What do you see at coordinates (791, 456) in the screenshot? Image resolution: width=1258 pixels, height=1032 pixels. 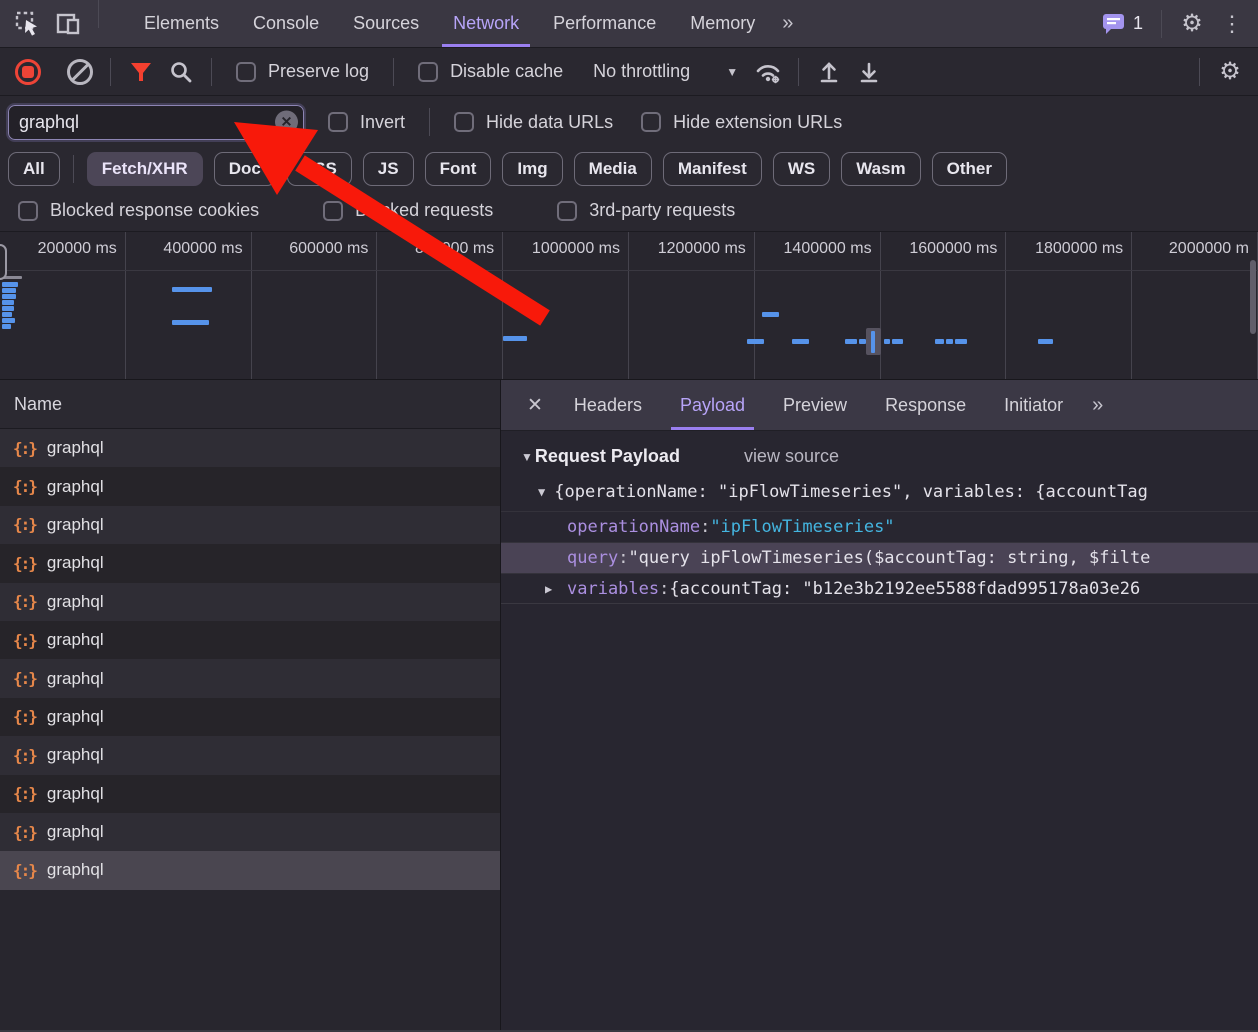 I see `view-source-link: view source` at bounding box center [791, 456].